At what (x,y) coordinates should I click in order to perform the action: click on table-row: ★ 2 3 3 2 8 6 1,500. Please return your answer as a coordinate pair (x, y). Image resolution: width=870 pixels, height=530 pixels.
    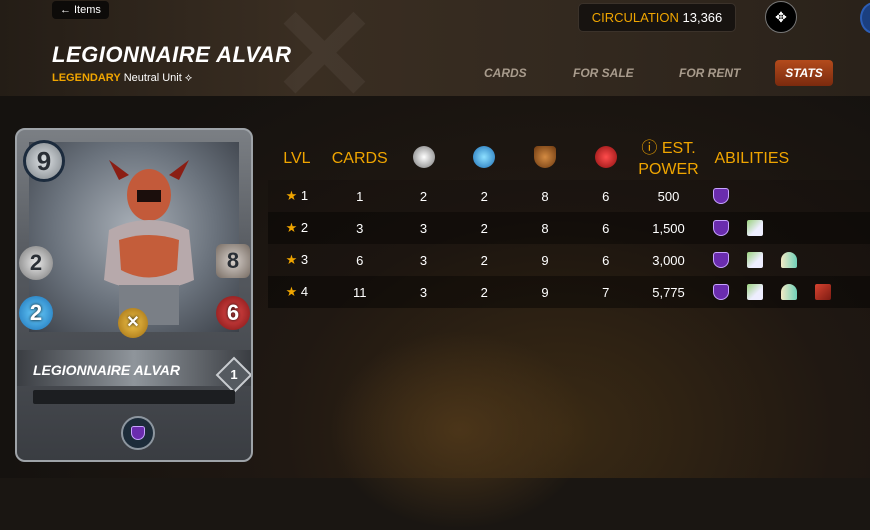
    Looking at the image, I should click on (569, 228).